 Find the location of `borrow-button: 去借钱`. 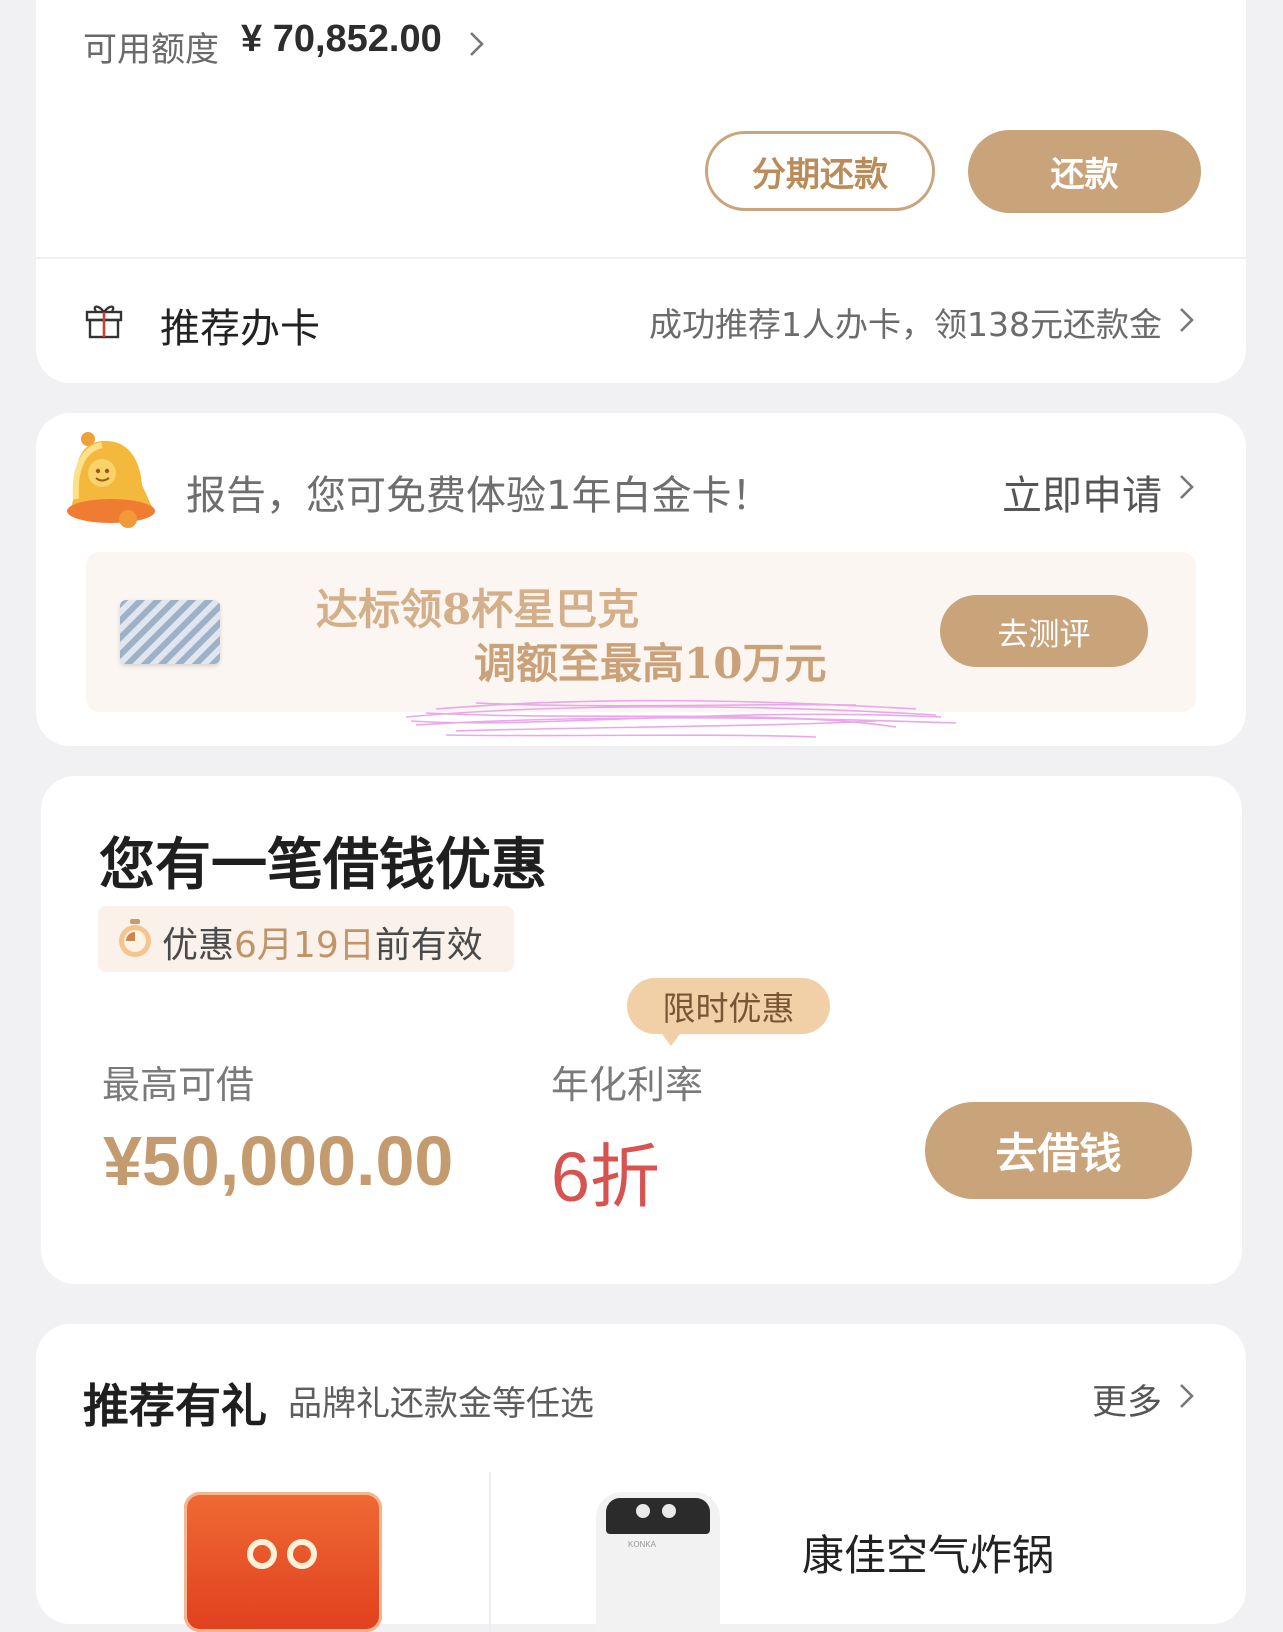

borrow-button: 去借钱 is located at coordinates (1058, 1150).